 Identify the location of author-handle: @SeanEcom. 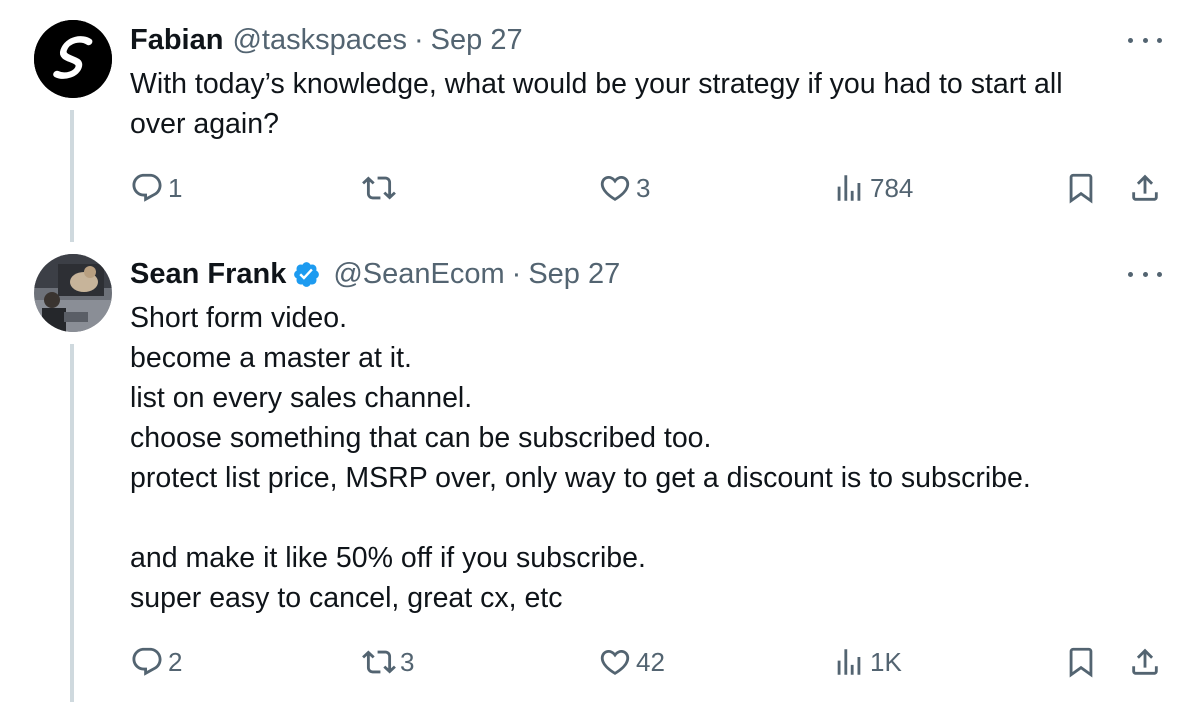
(418, 274).